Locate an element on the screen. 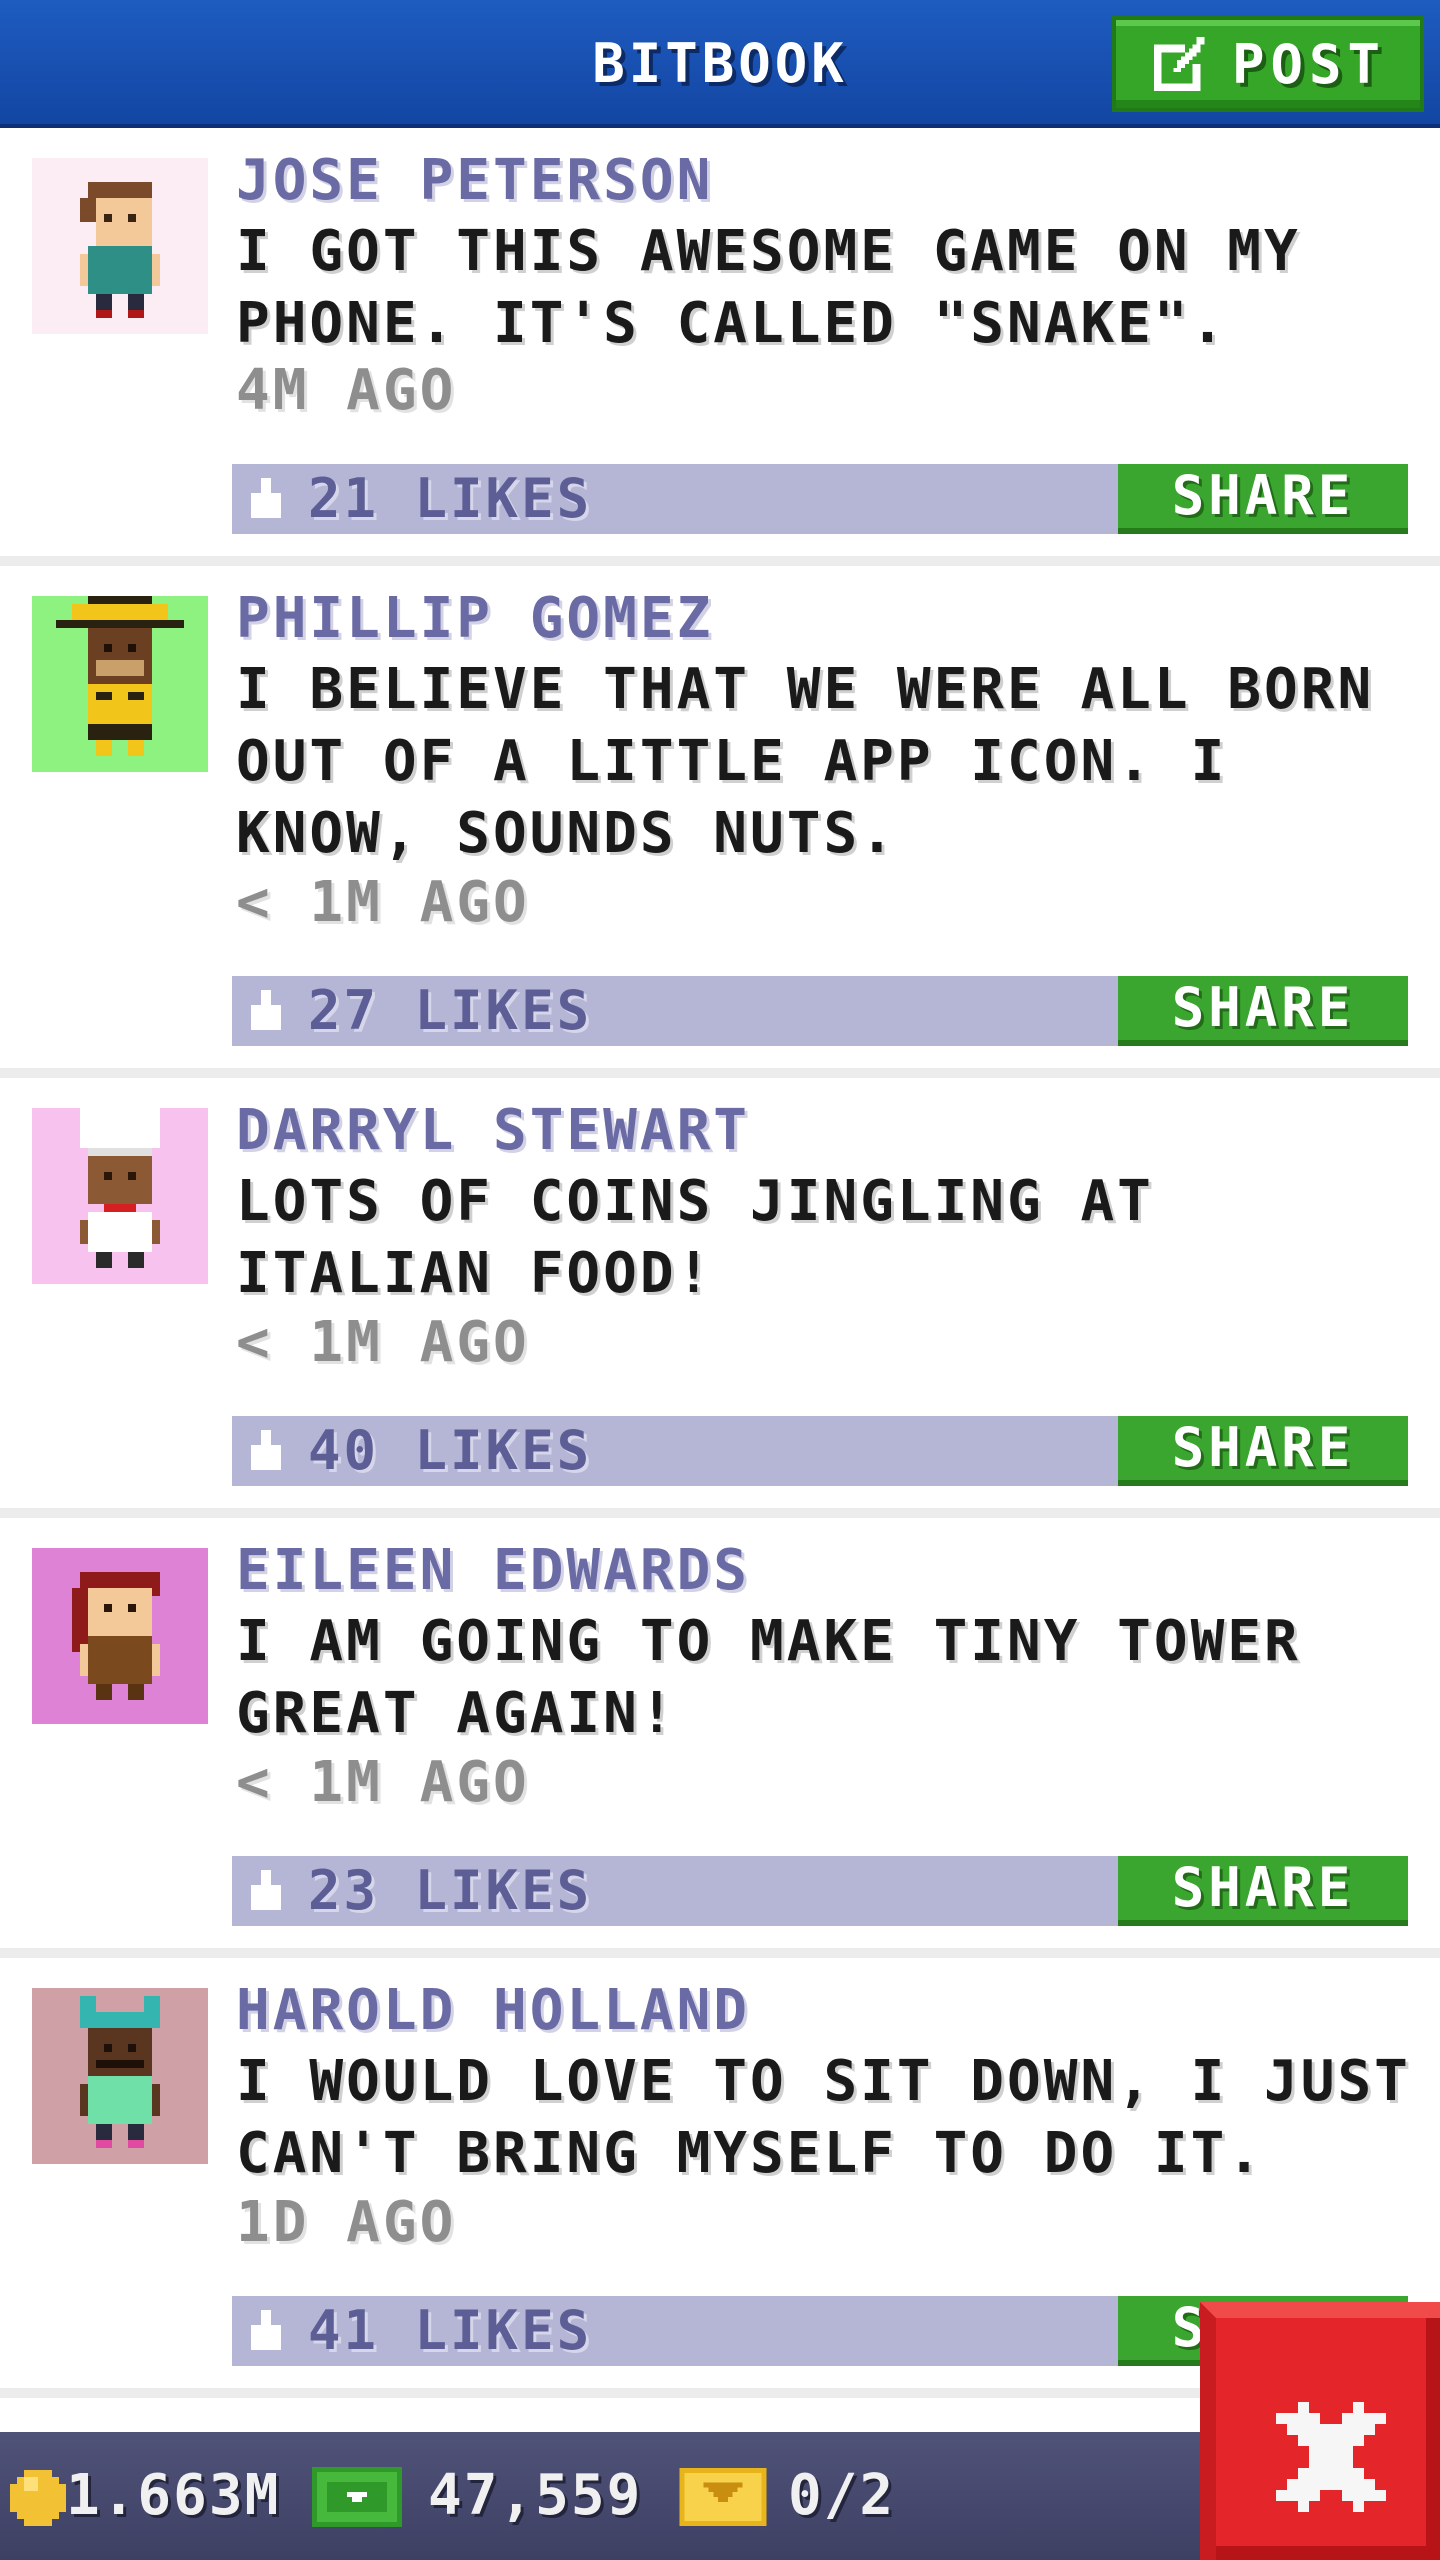 The width and height of the screenshot is (1440, 2560). post-text: LOTS OF COINS JINGLING AT ITALIAN FOOD! is located at coordinates (695, 1237).